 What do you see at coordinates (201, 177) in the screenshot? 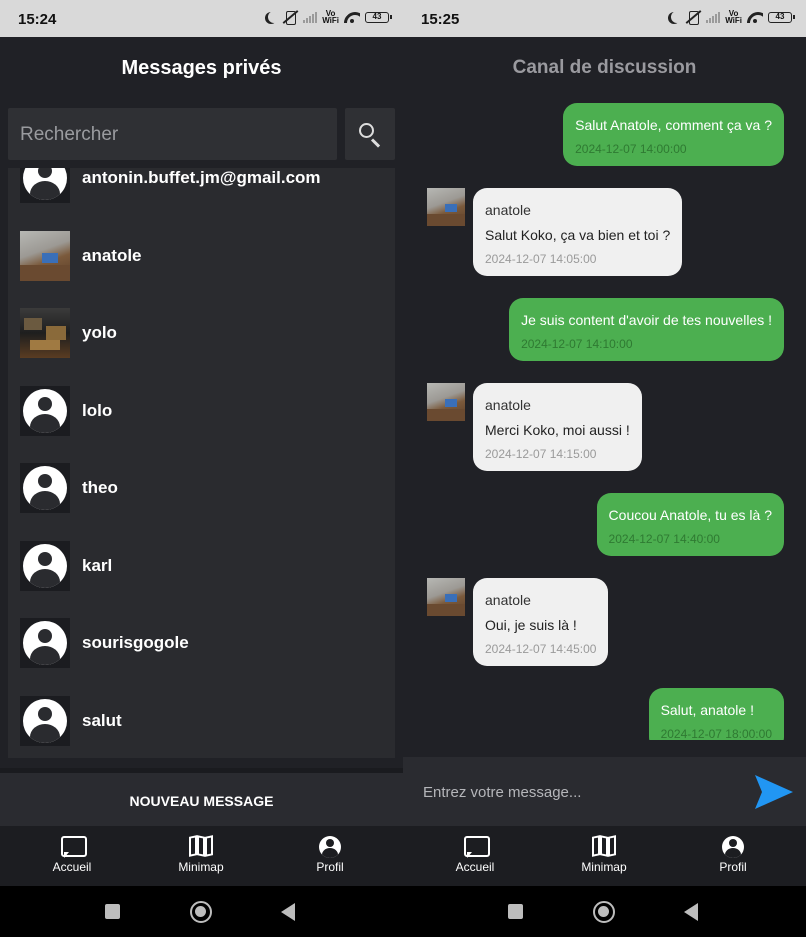
I see `contact-name: antonin.buffet.jm@gmail.com` at bounding box center [201, 177].